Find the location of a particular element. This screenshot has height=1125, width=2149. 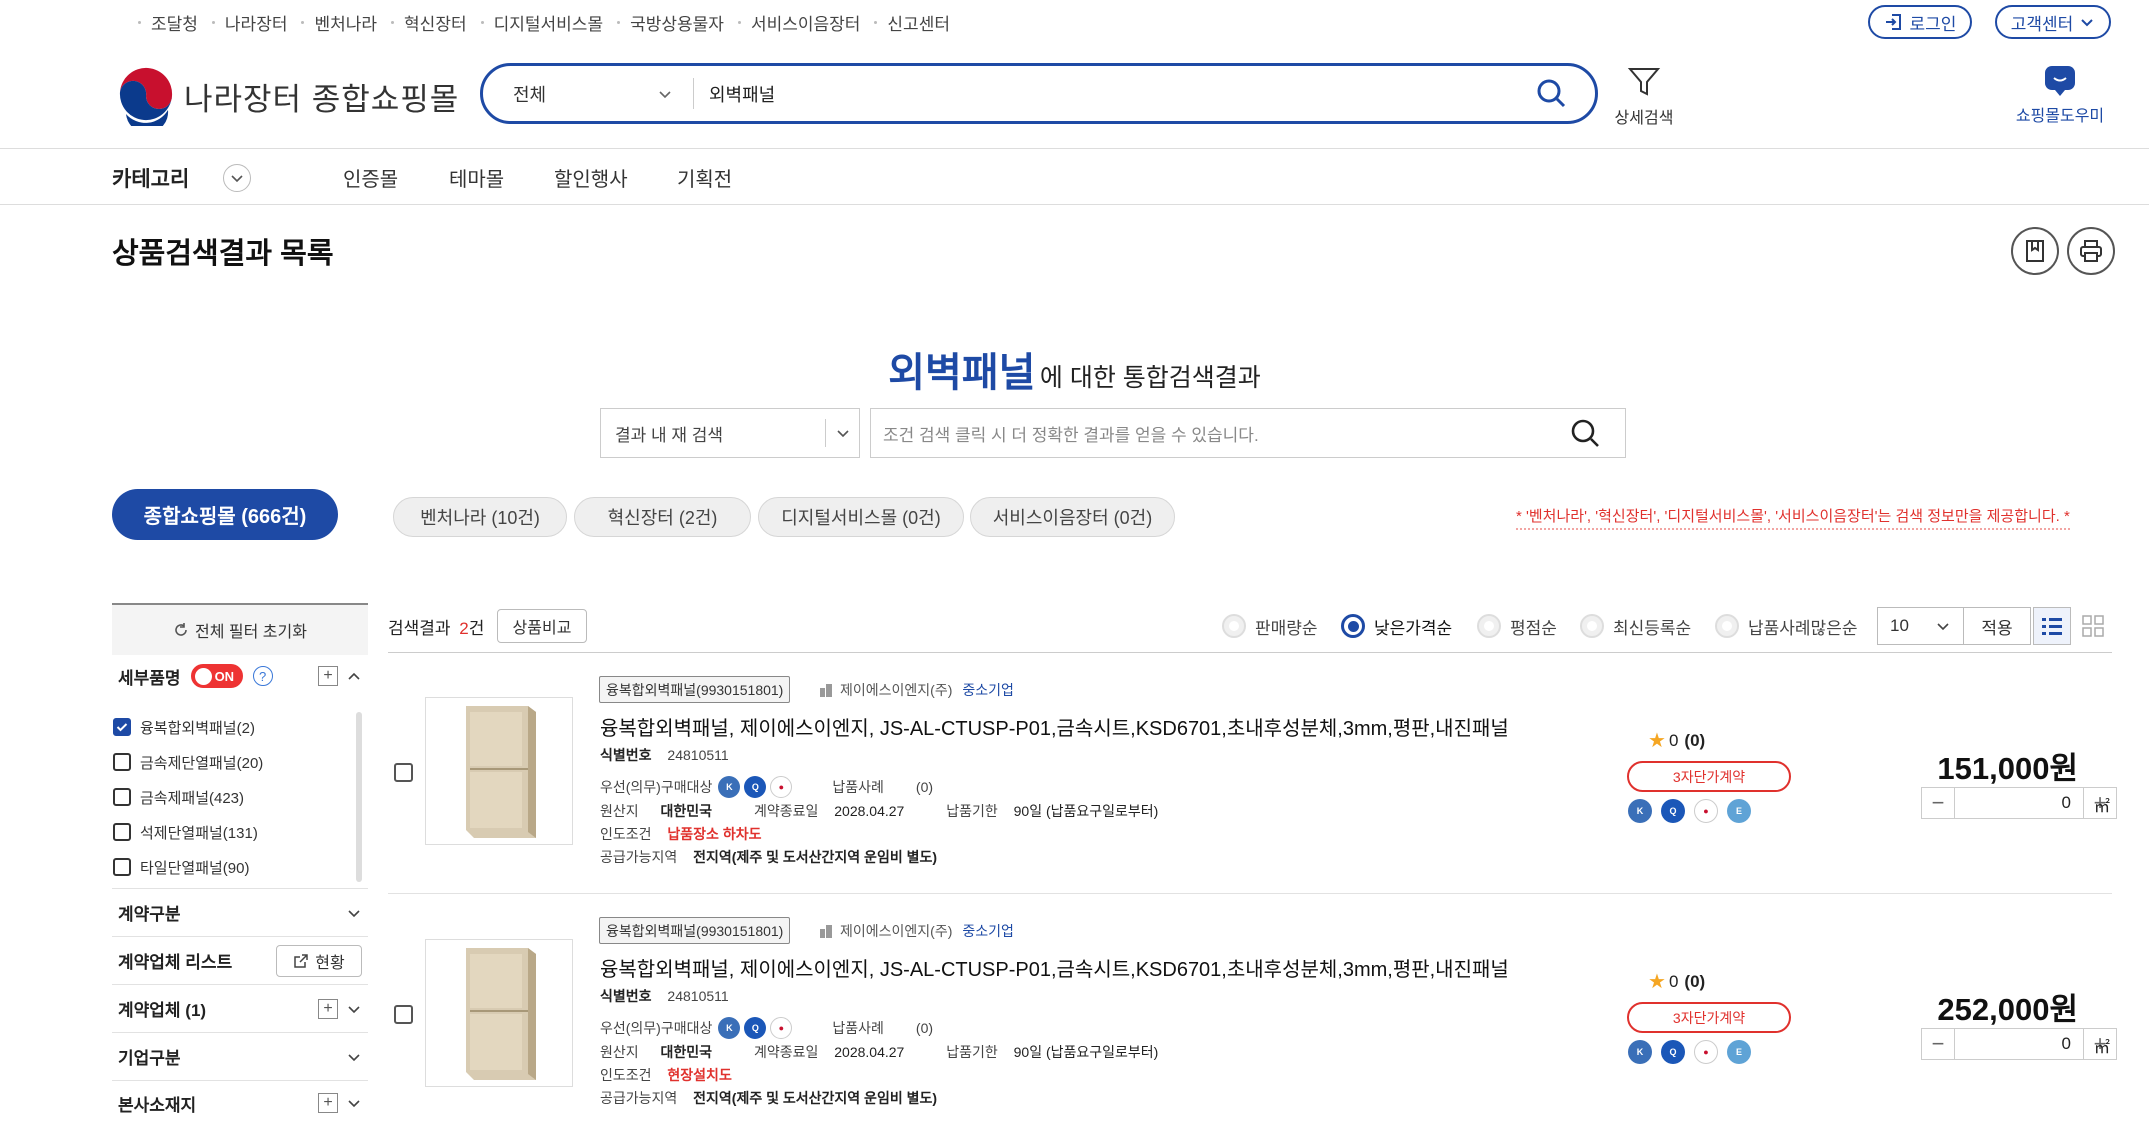

inner-search-input: 조건 검색 클릭 시 더 정확한 결과를 얻을 수 있습니다. is located at coordinates (1248, 433).